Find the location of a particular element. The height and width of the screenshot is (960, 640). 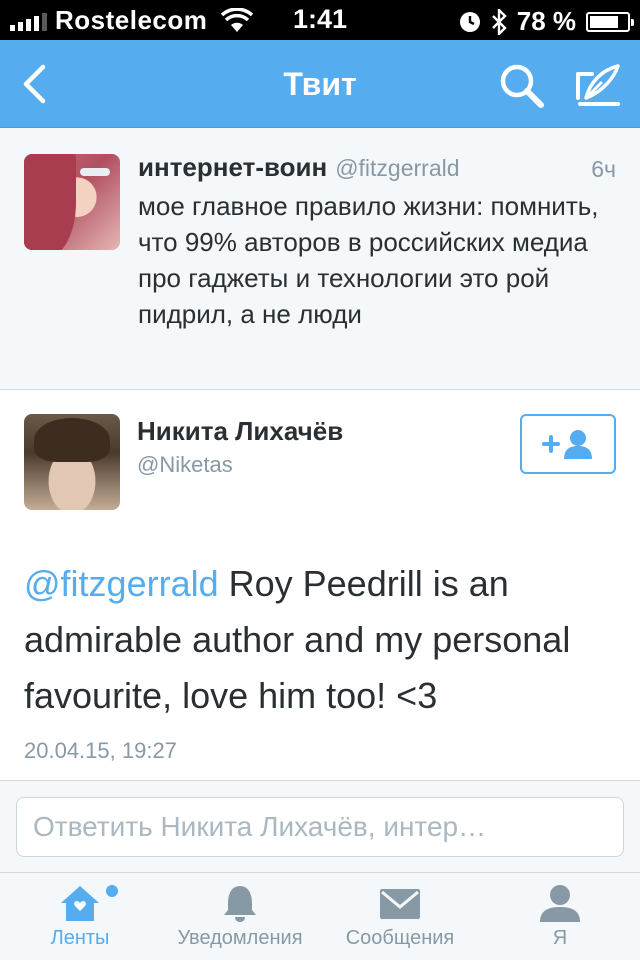

add-user-icon is located at coordinates (567, 444).